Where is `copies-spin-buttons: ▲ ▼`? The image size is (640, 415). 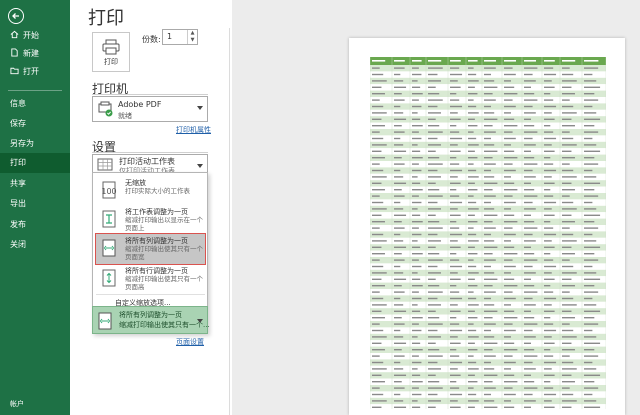
copies-spin-buttons: ▲ ▼ is located at coordinates (192, 37).